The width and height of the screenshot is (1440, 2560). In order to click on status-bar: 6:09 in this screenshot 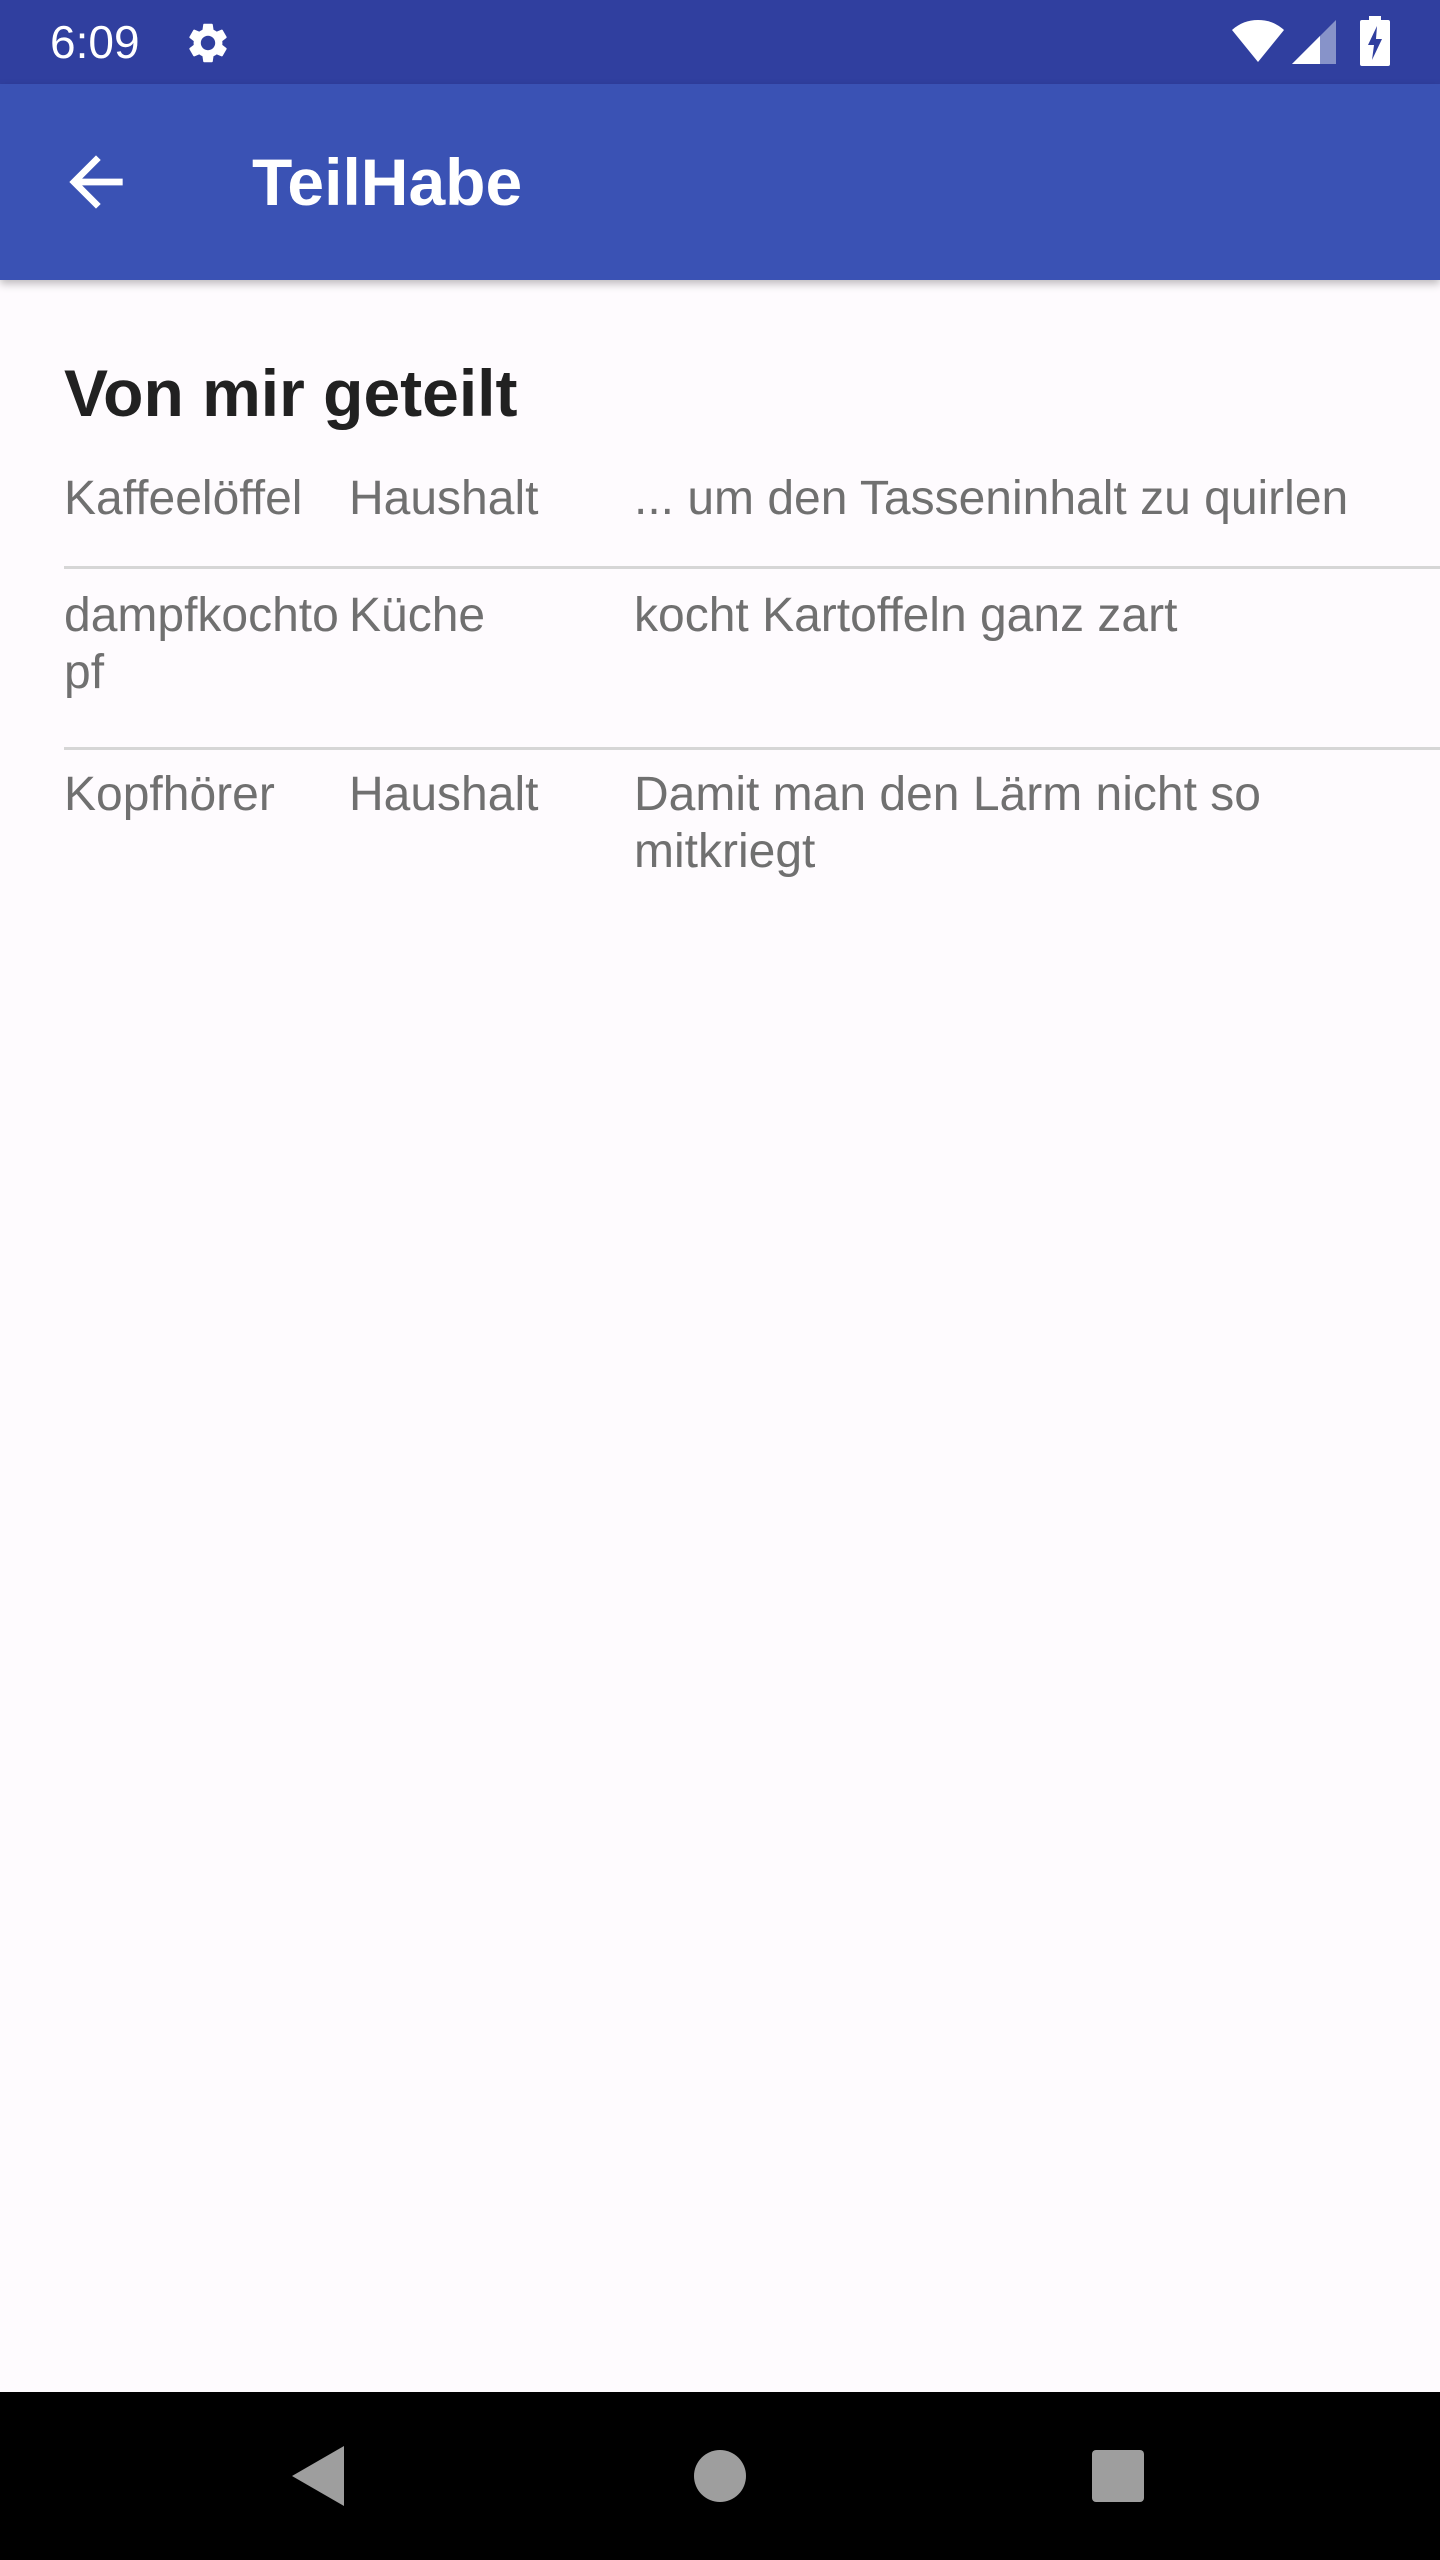, I will do `click(720, 42)`.